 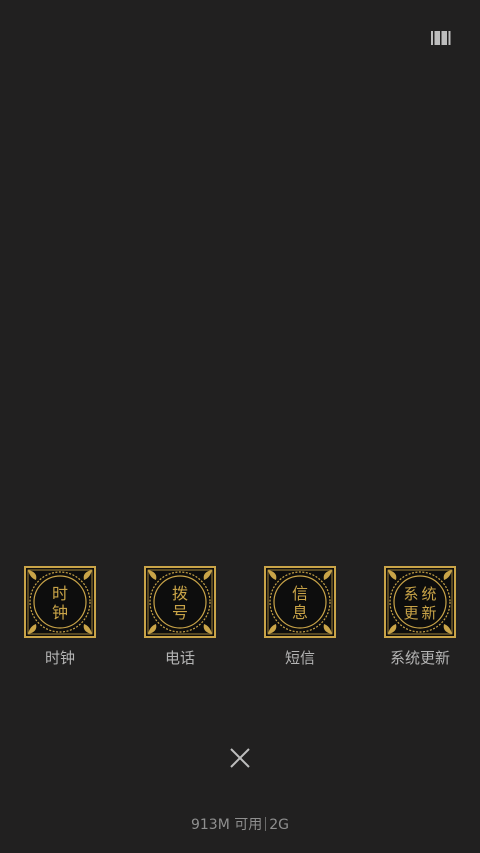 I want to click on recent-app-phone: 拨 号 电话, so click(x=180, y=616).